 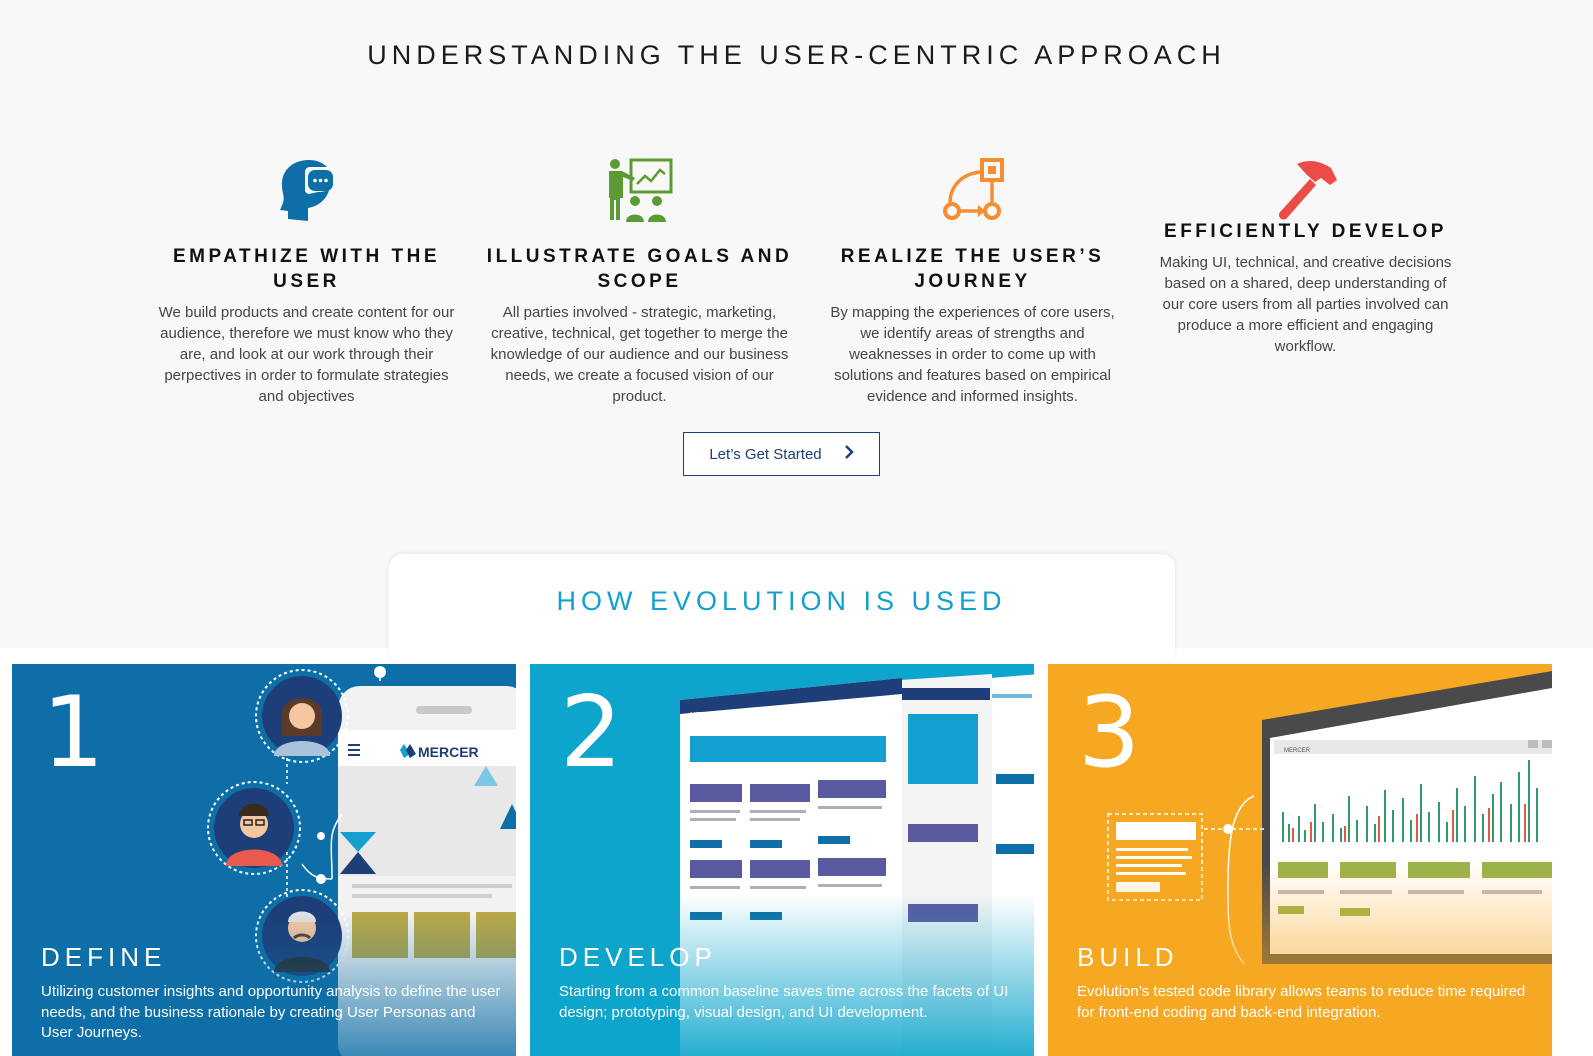 What do you see at coordinates (781, 601) in the screenshot?
I see `evolution-title: HOW EVOLUTION IS USED` at bounding box center [781, 601].